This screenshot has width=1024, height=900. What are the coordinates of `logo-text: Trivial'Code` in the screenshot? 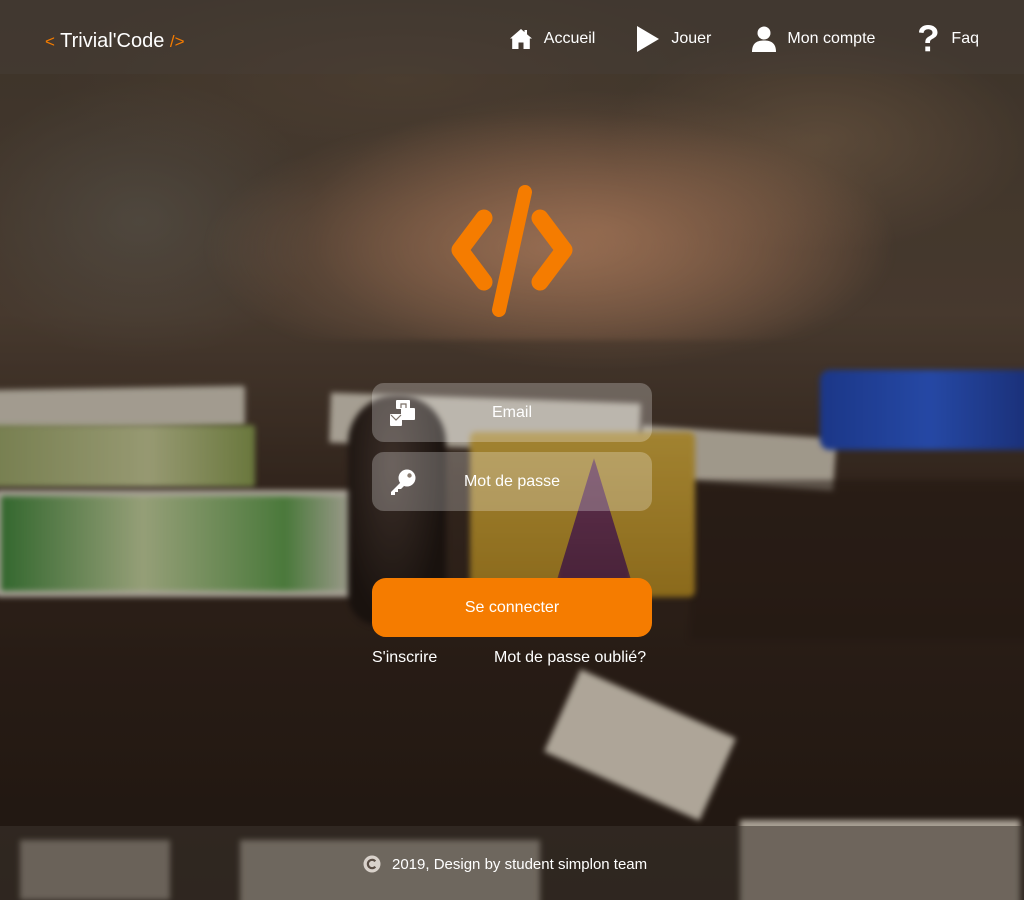 It's located at (112, 41).